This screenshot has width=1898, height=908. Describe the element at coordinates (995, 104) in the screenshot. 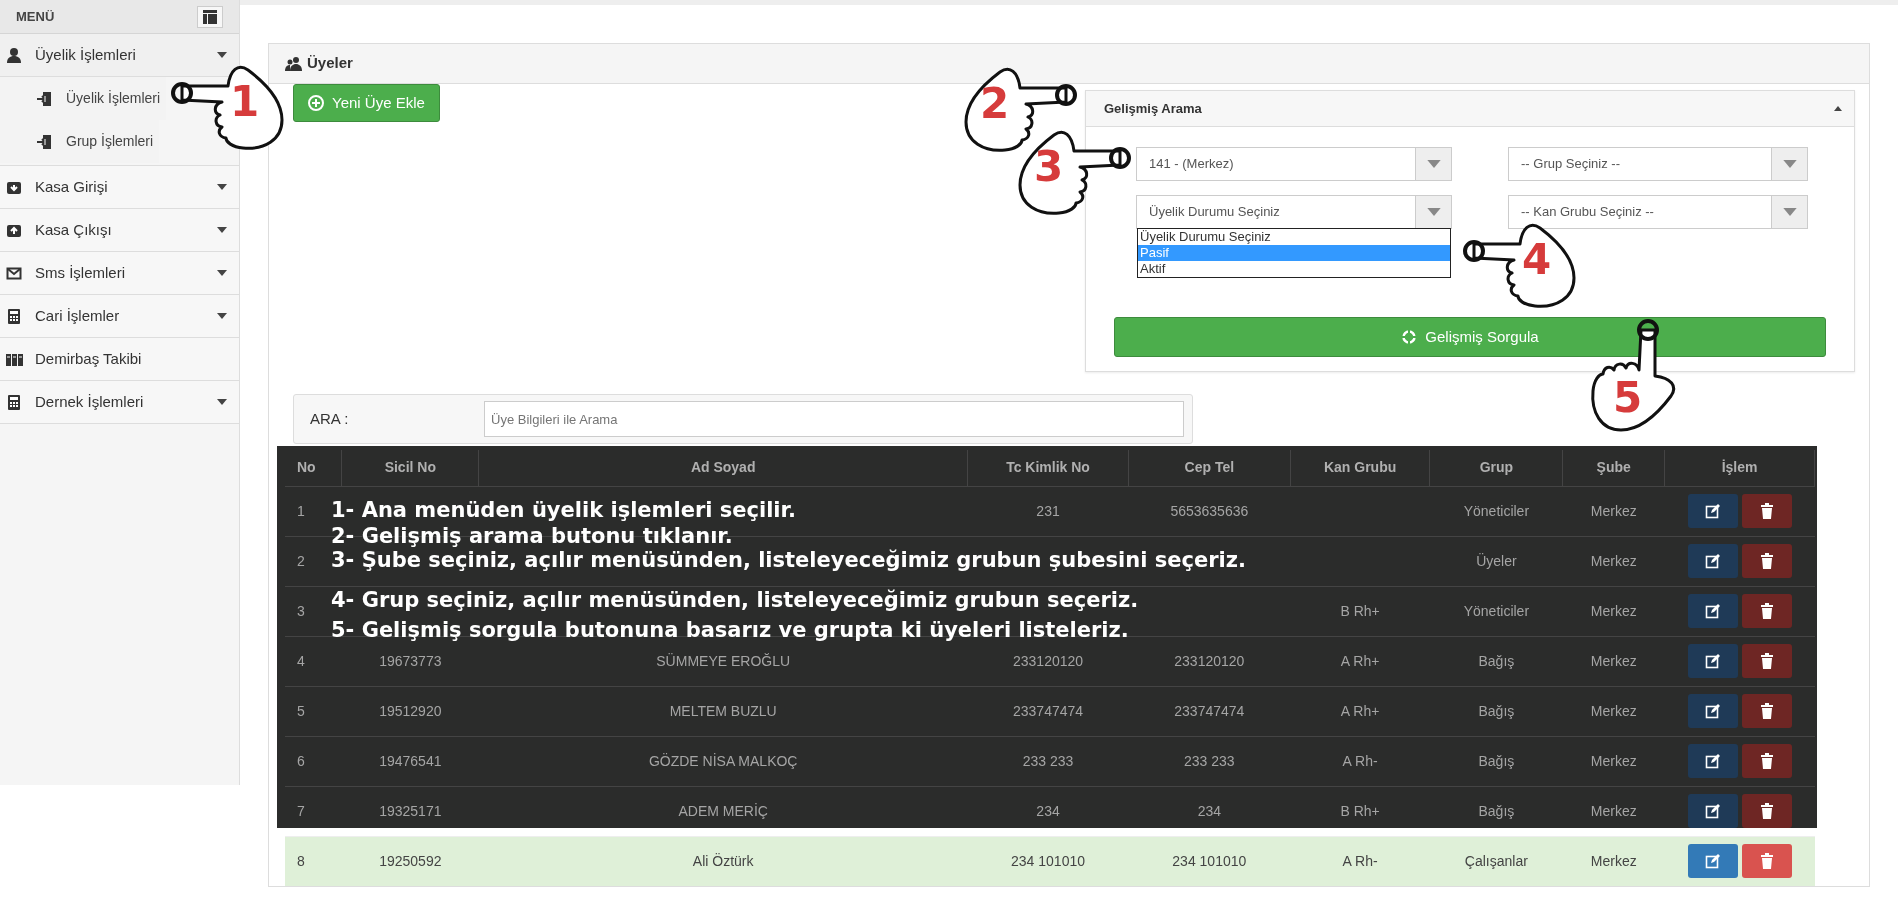

I see `step-number: 2` at that location.